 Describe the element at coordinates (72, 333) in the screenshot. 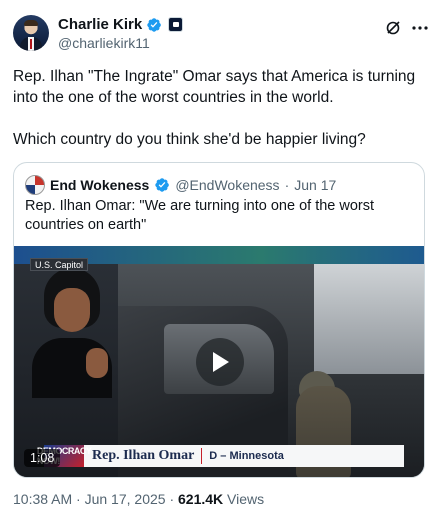

I see `video-speaker` at that location.